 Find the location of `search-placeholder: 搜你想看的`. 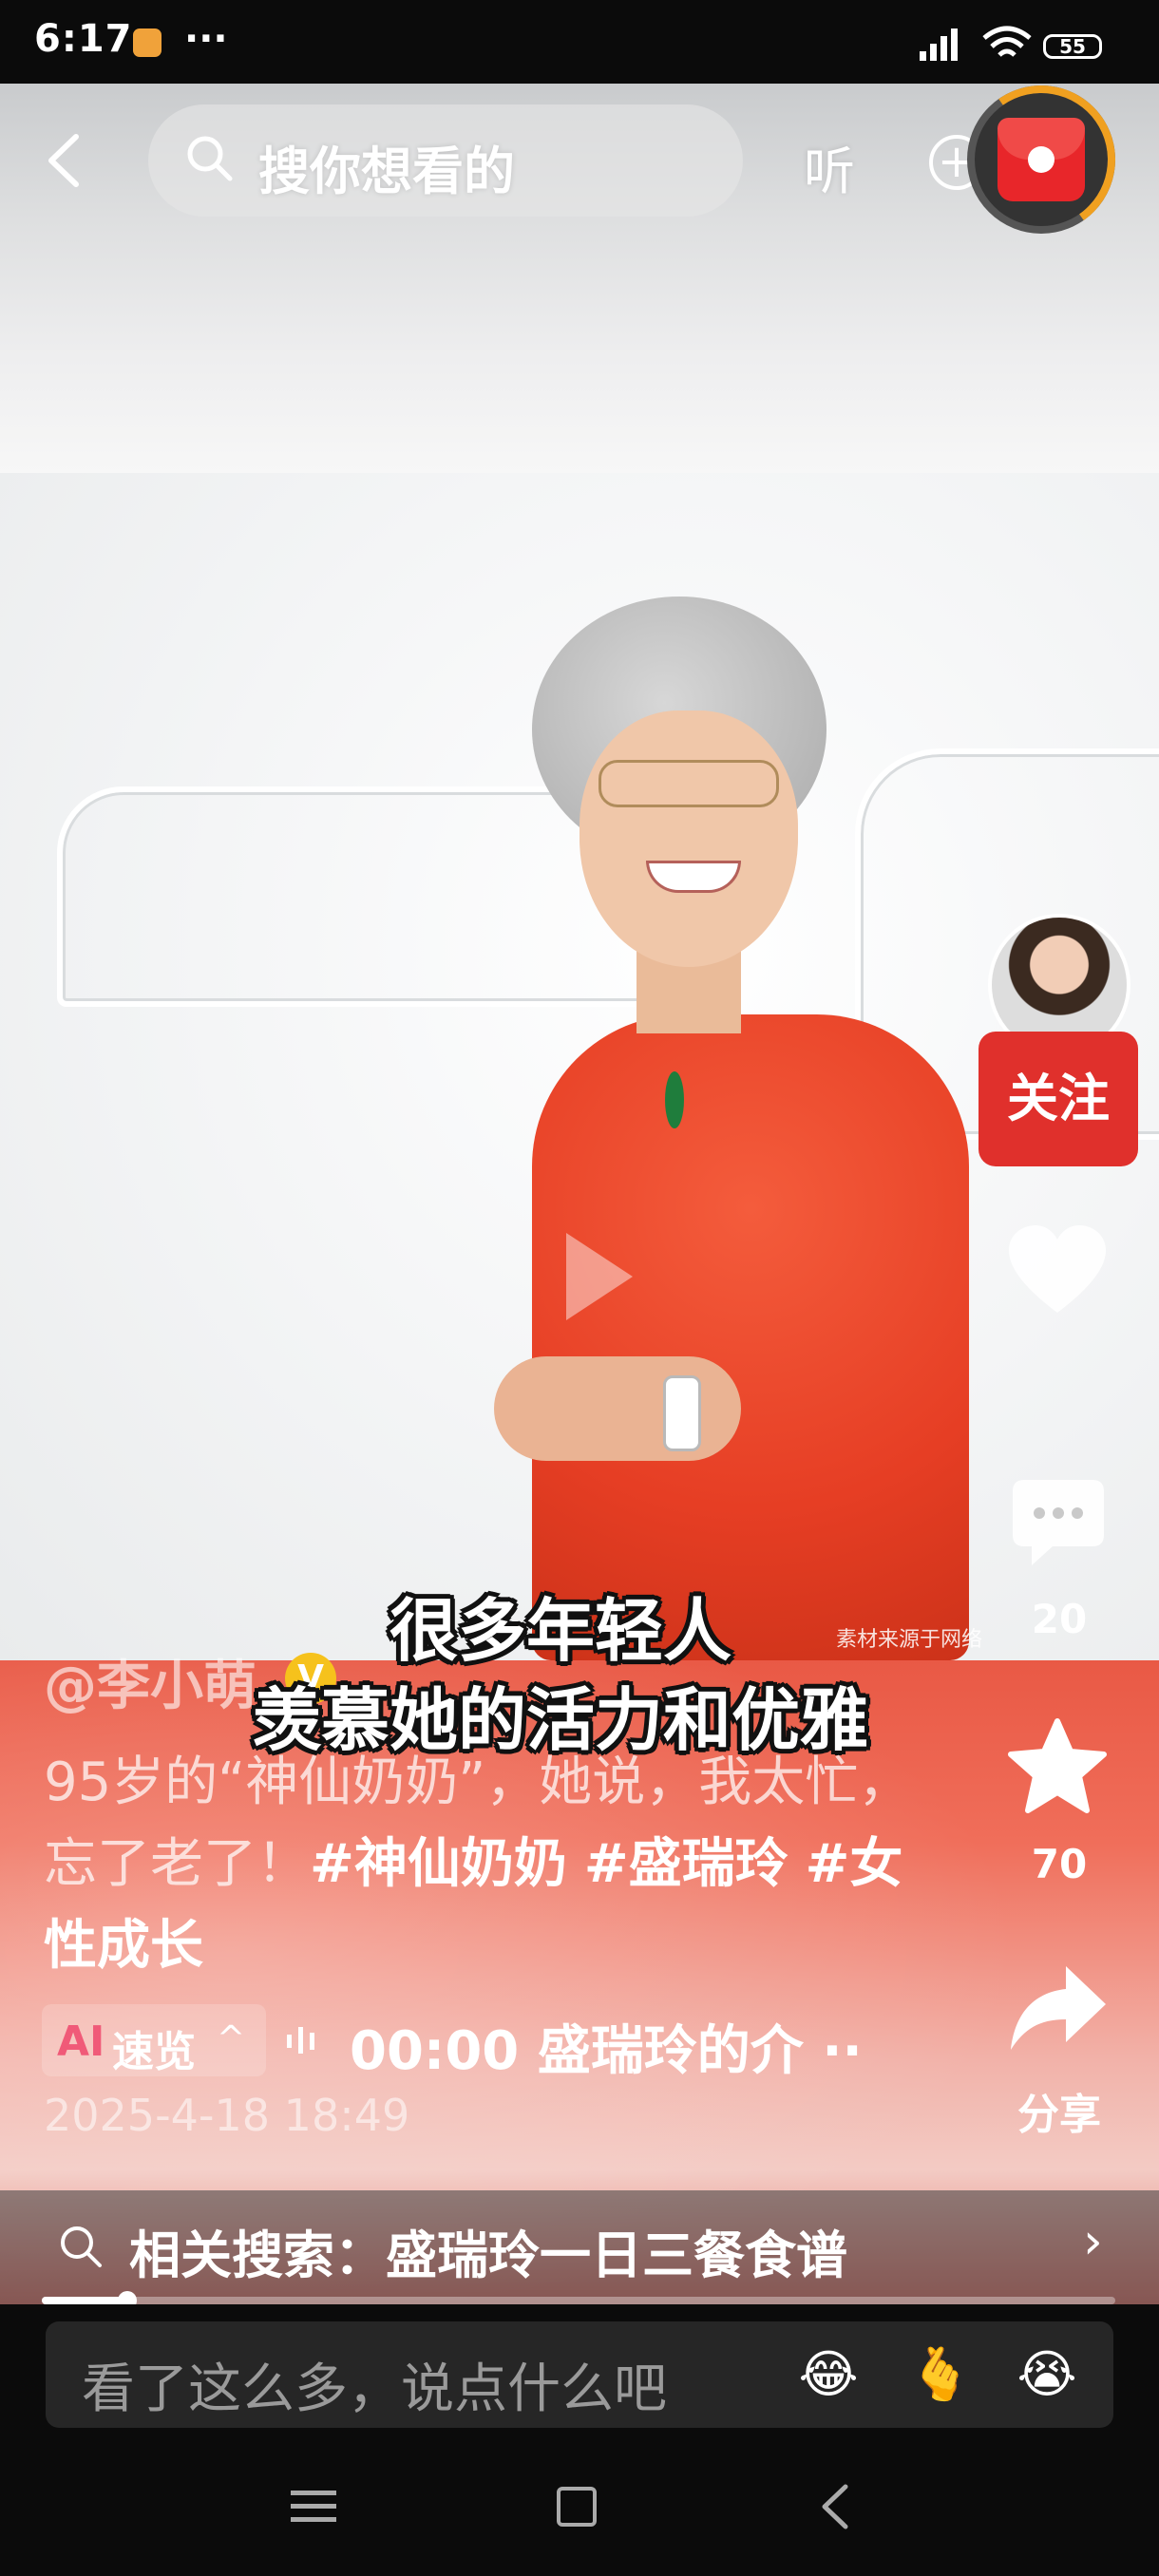

search-placeholder: 搜你想看的 is located at coordinates (386, 166).